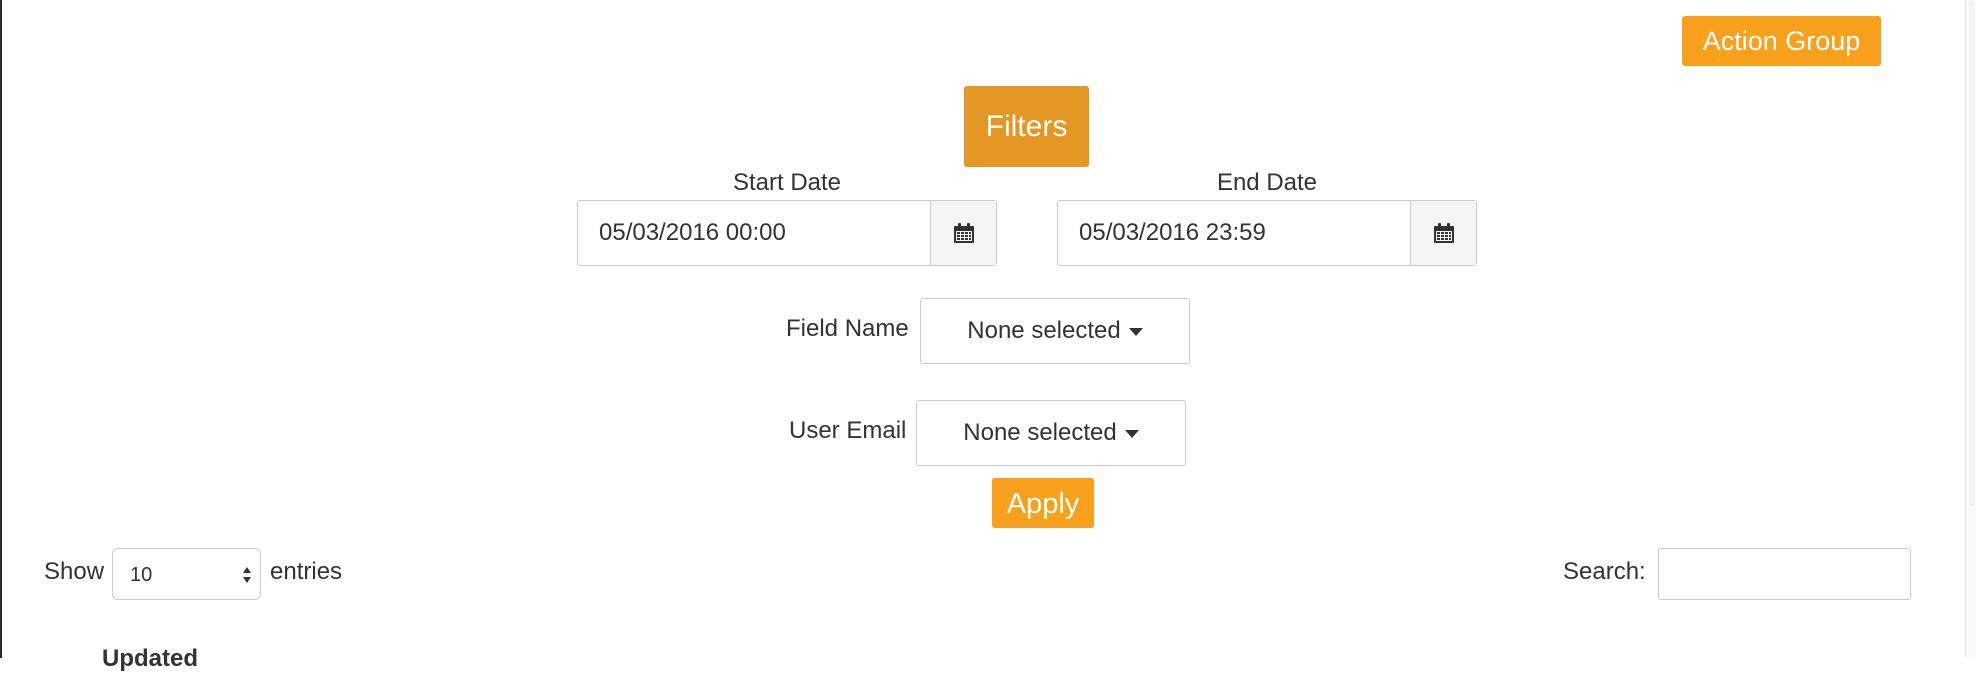 This screenshot has width=1976, height=674. What do you see at coordinates (1026, 126) in the screenshot?
I see `filters-button: Filters` at bounding box center [1026, 126].